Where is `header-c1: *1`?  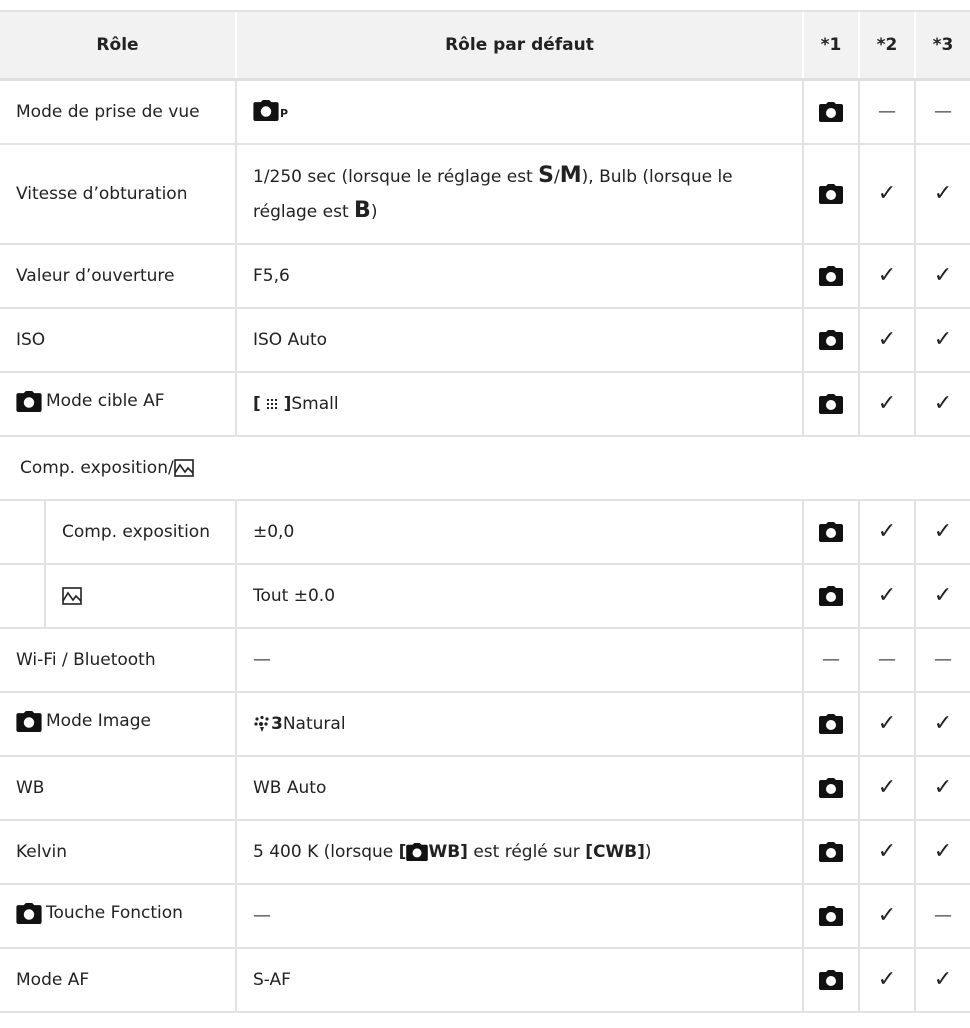 header-c1: *1 is located at coordinates (830, 45).